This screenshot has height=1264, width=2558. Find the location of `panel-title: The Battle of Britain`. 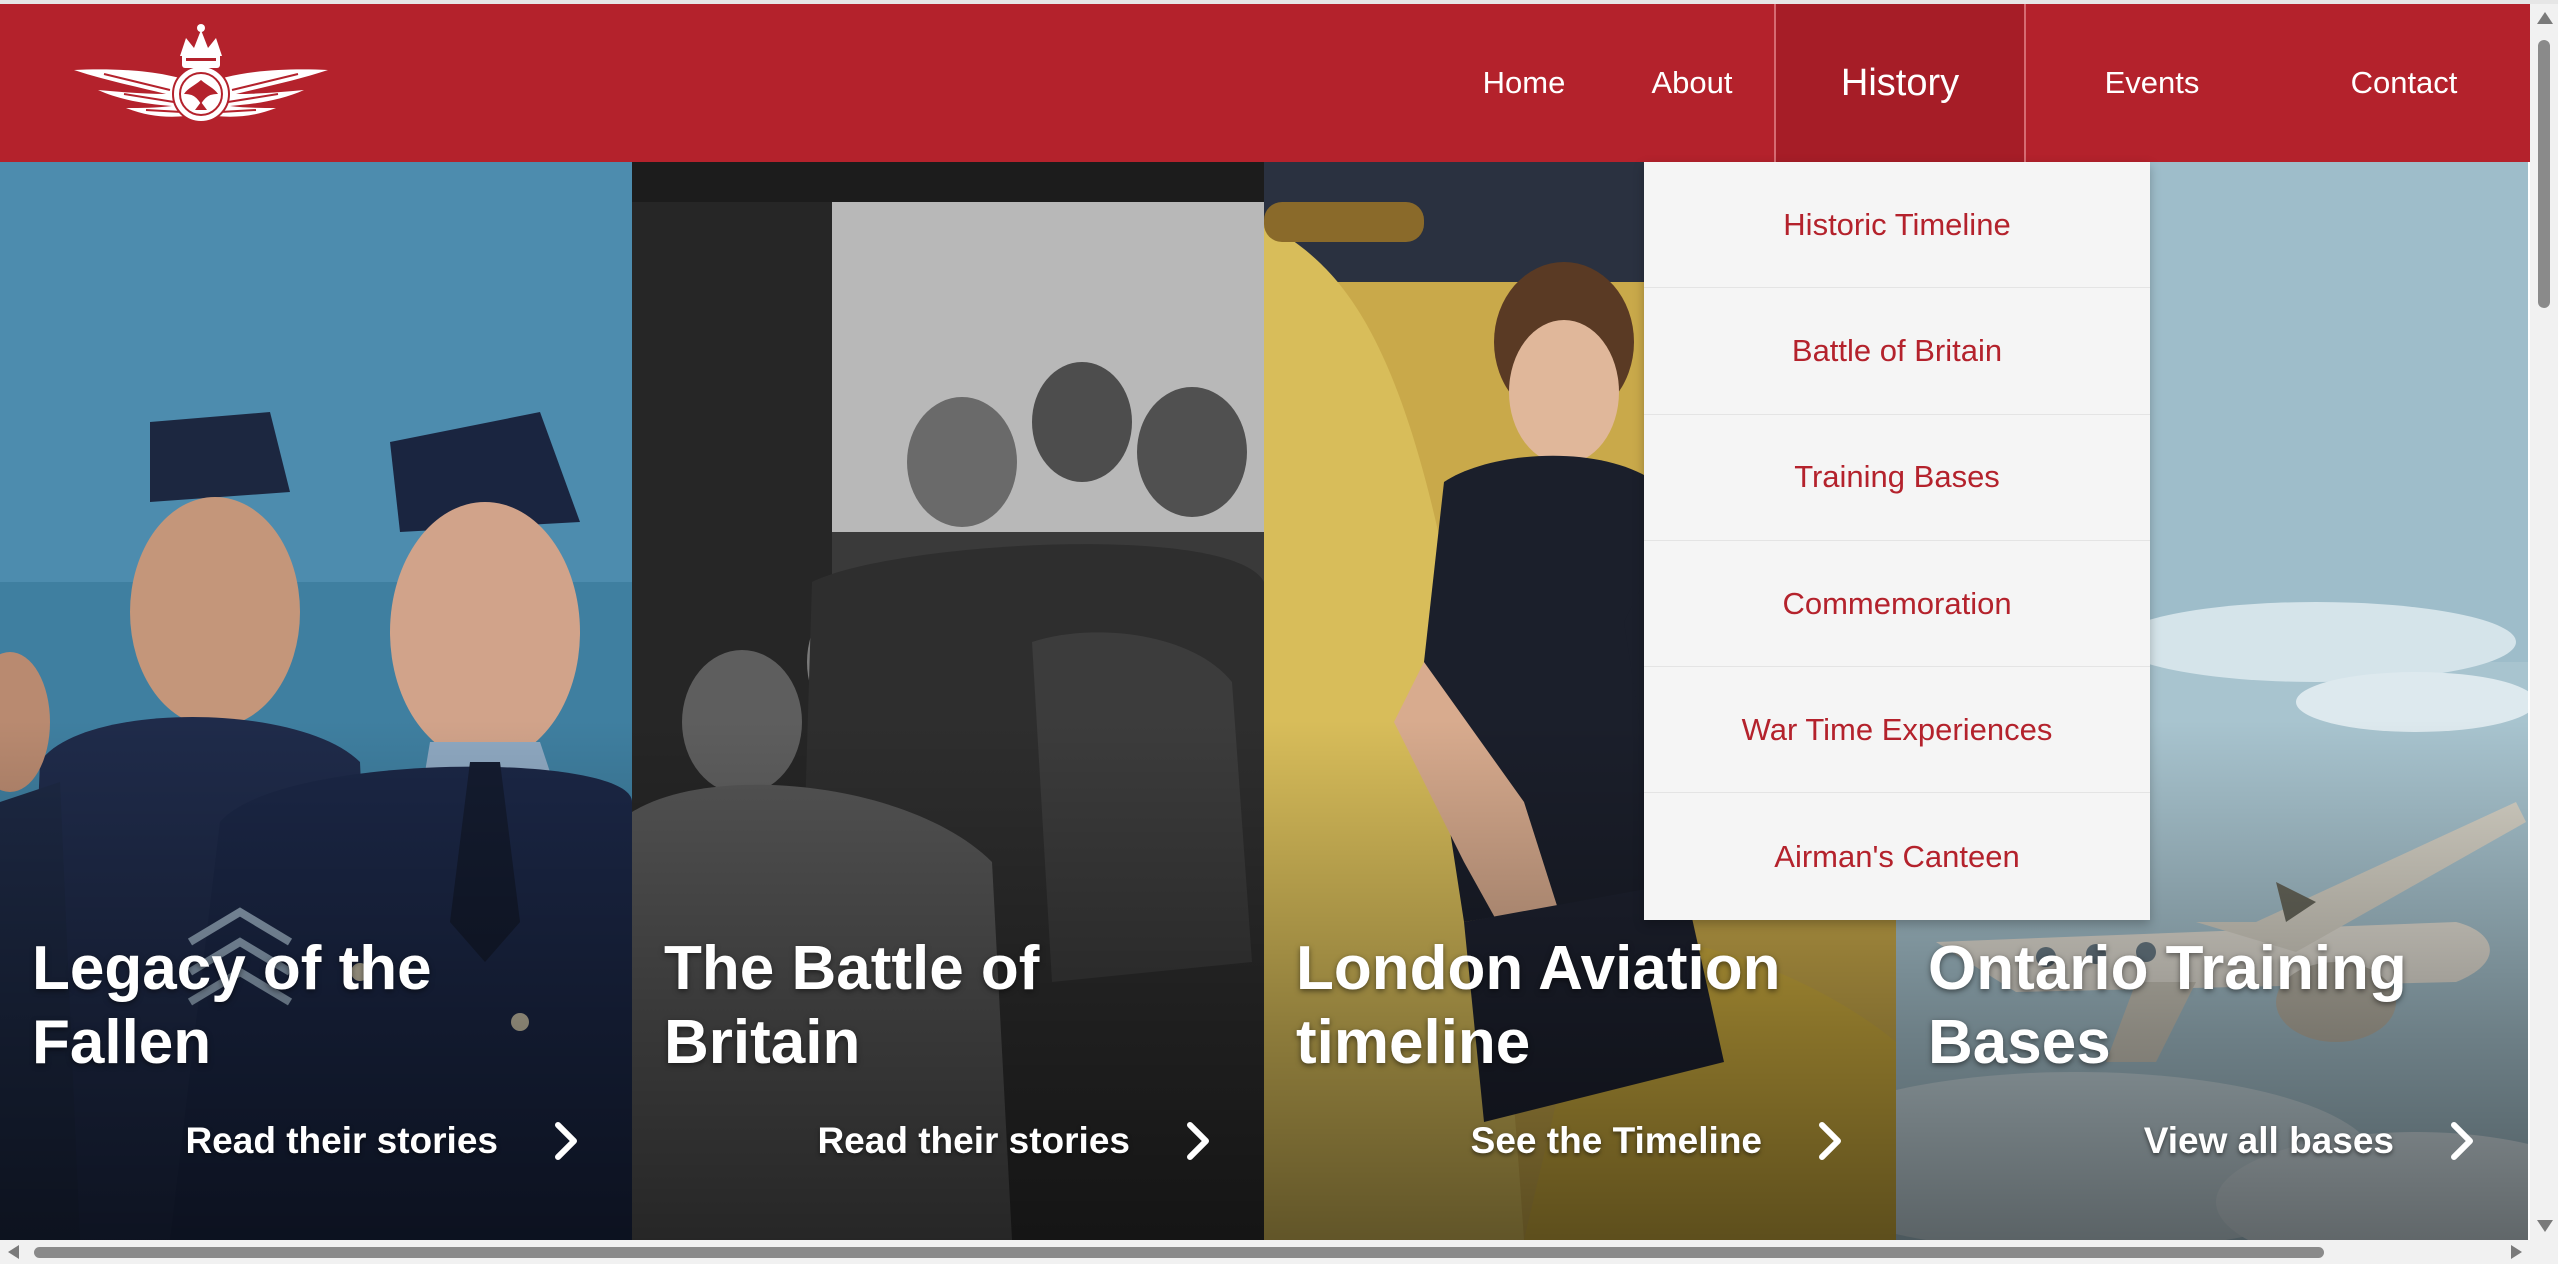

panel-title: The Battle of Britain is located at coordinates (852, 1005).